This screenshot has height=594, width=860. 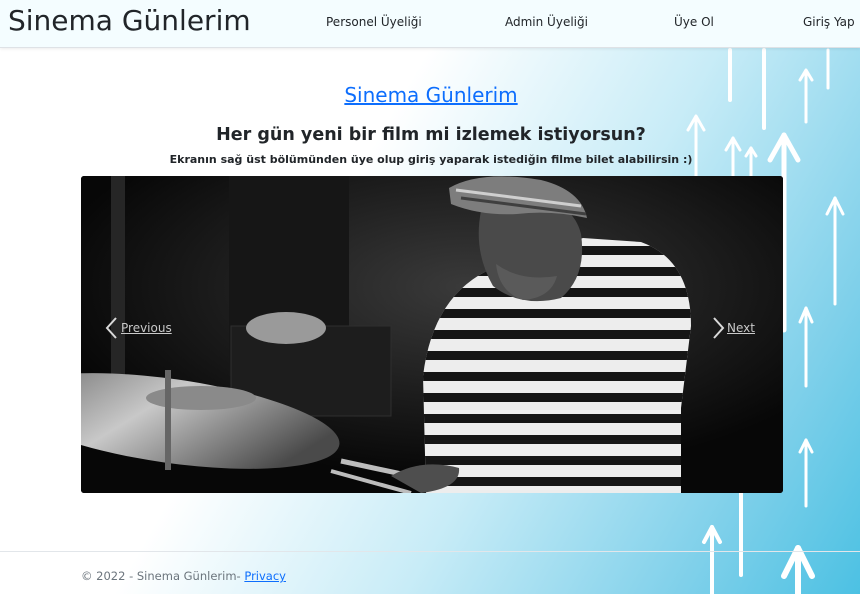 I want to click on footer-divider, so click(x=430, y=551).